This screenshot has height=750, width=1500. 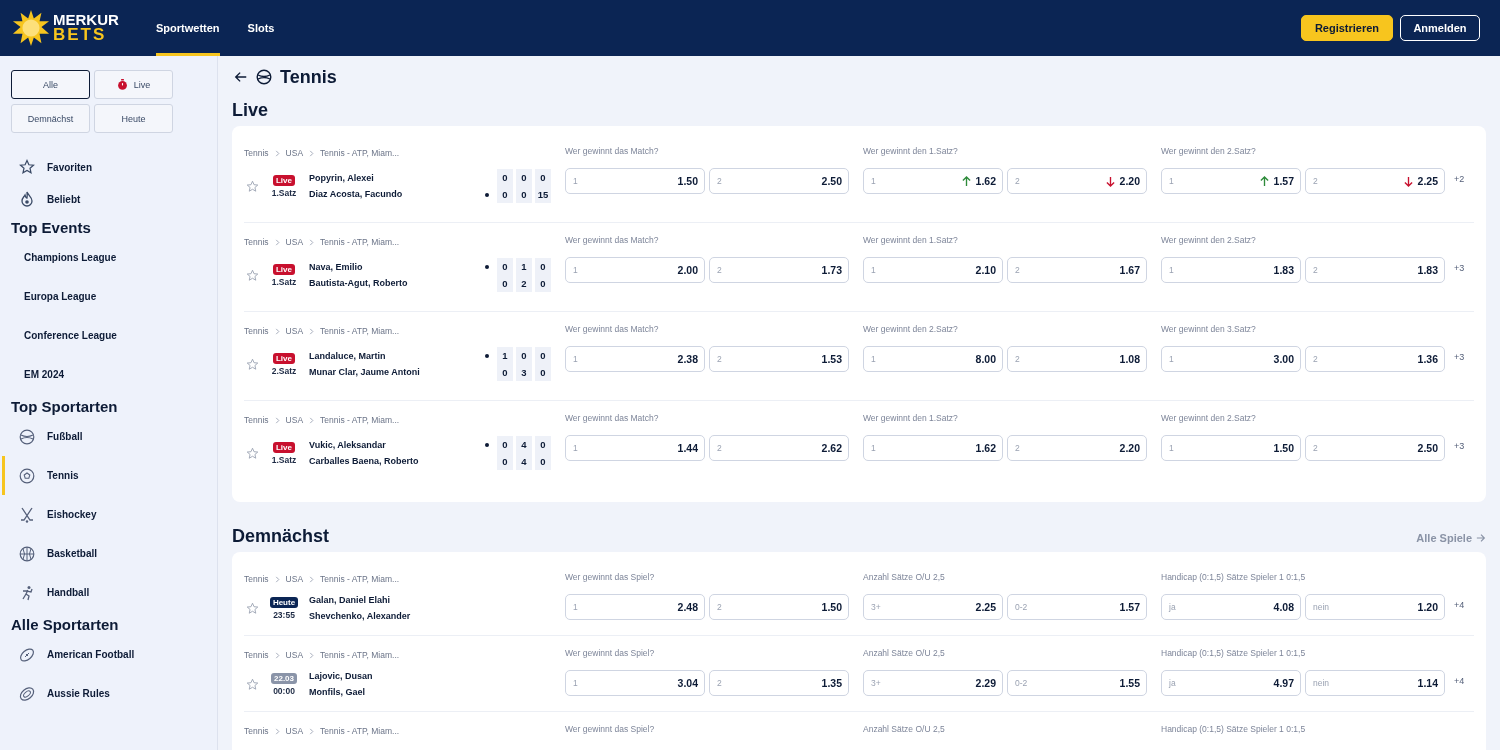 What do you see at coordinates (337, 692) in the screenshot?
I see `player-name: Monfils, Gael` at bounding box center [337, 692].